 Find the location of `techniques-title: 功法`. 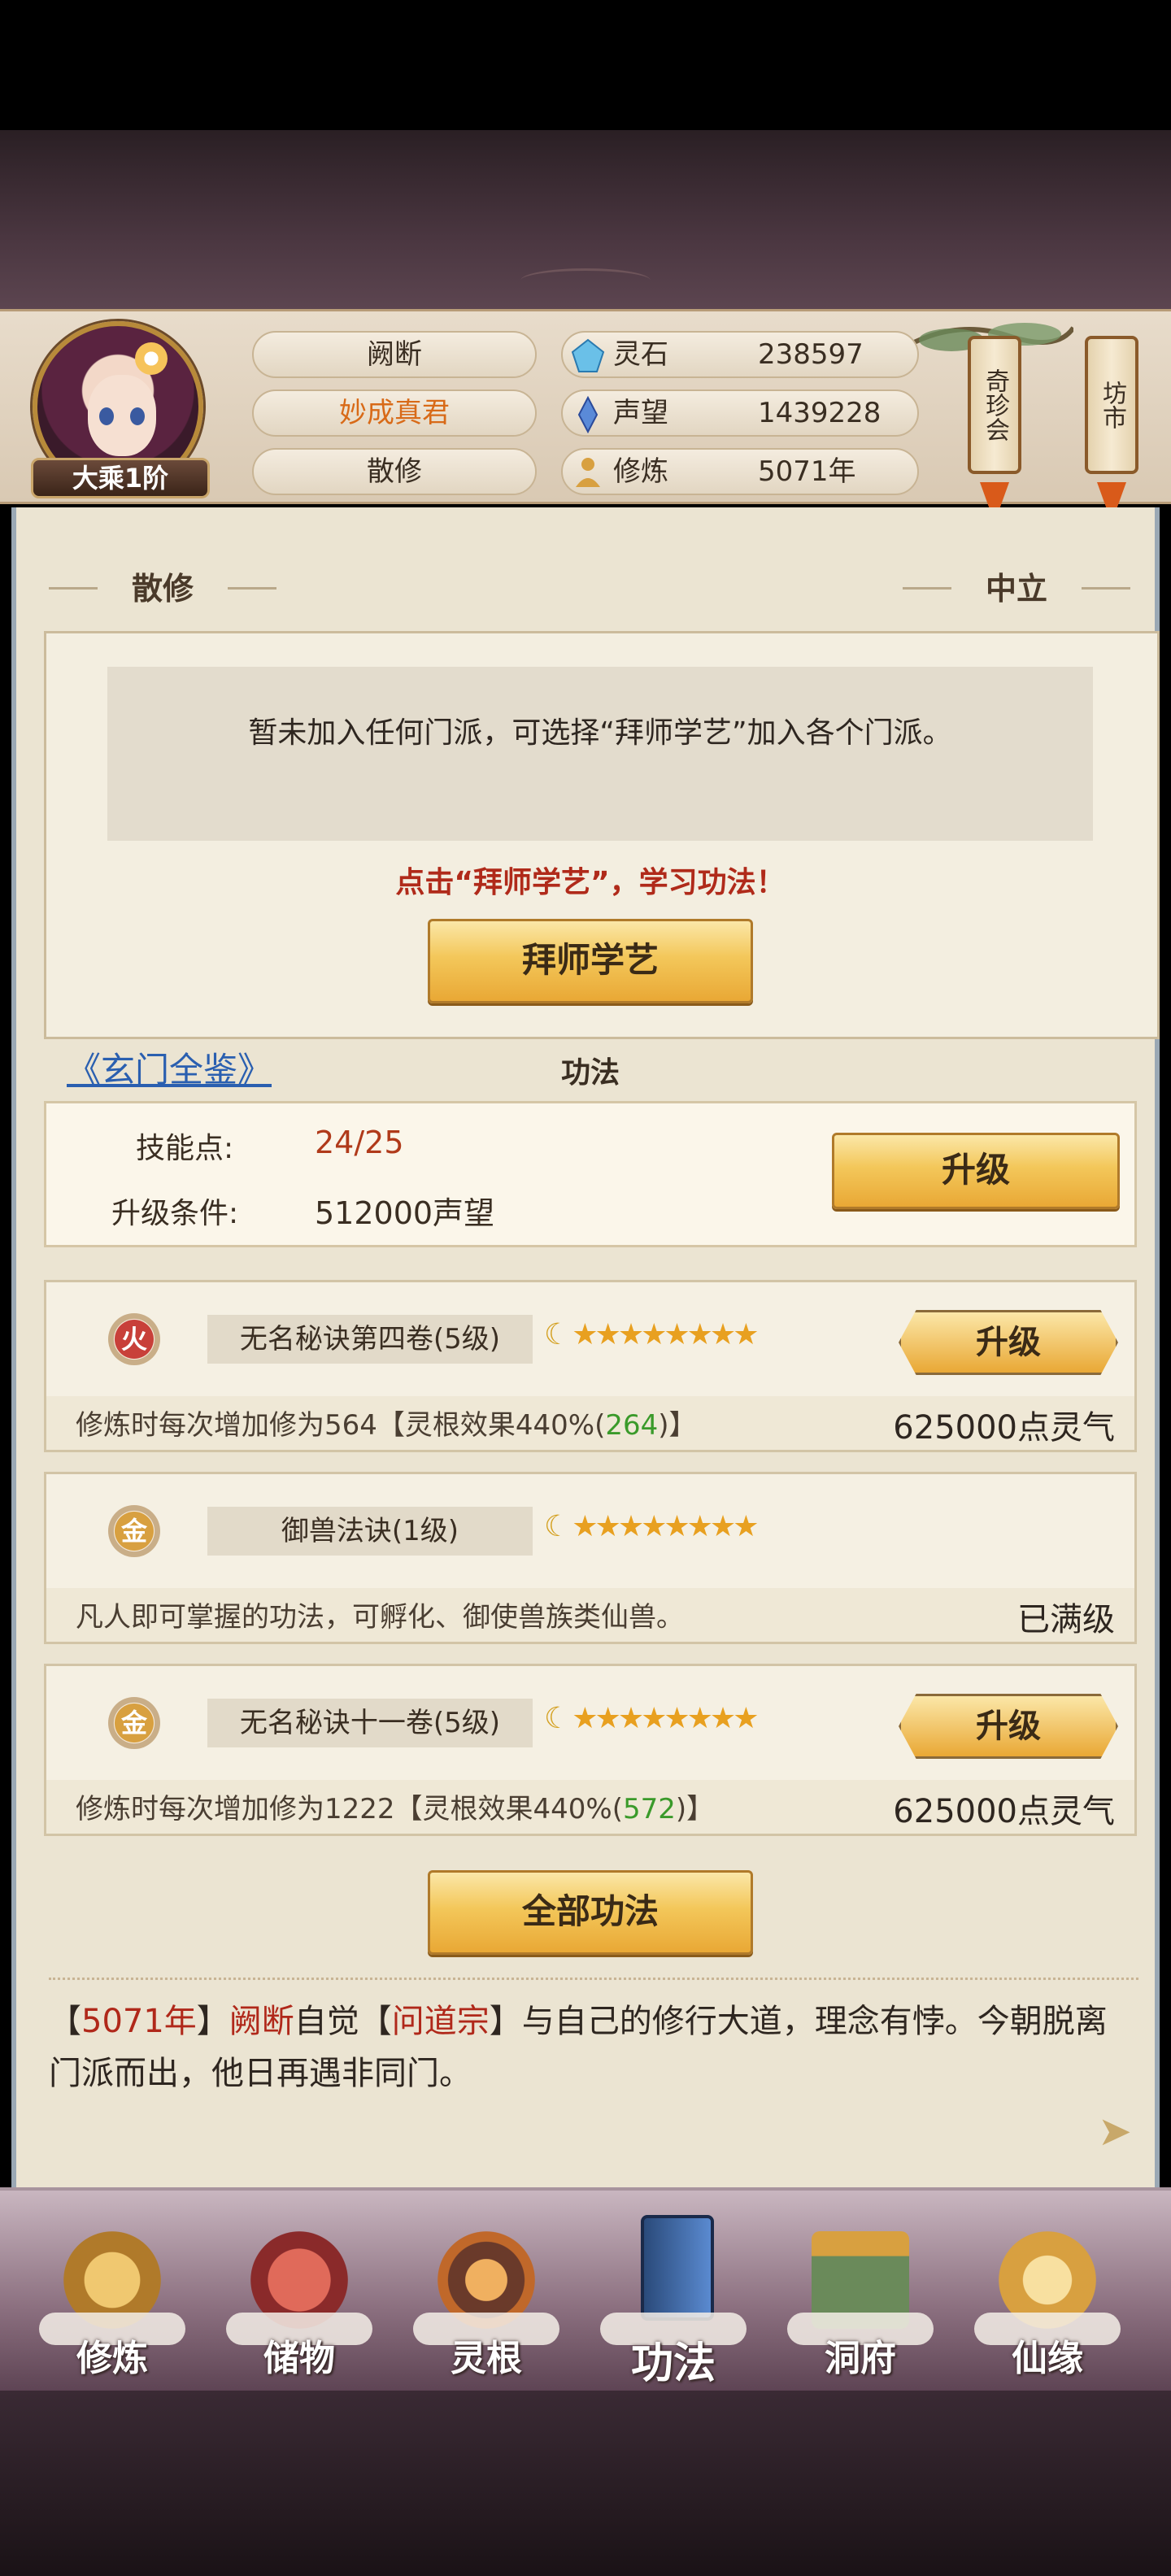

techniques-title: 功法 is located at coordinates (590, 1073).